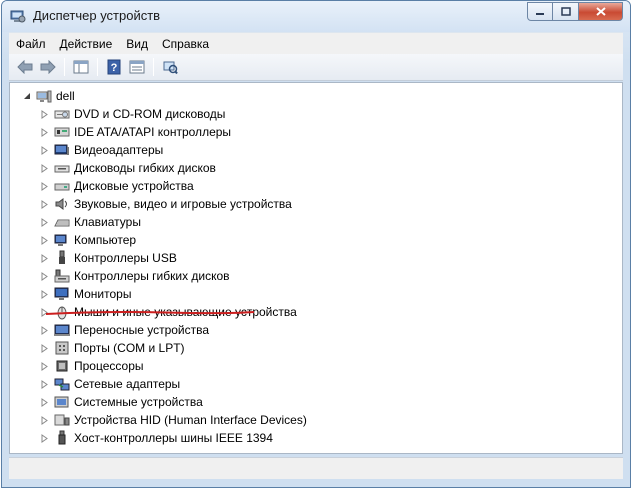  I want to click on properties-button, so click(137, 67).